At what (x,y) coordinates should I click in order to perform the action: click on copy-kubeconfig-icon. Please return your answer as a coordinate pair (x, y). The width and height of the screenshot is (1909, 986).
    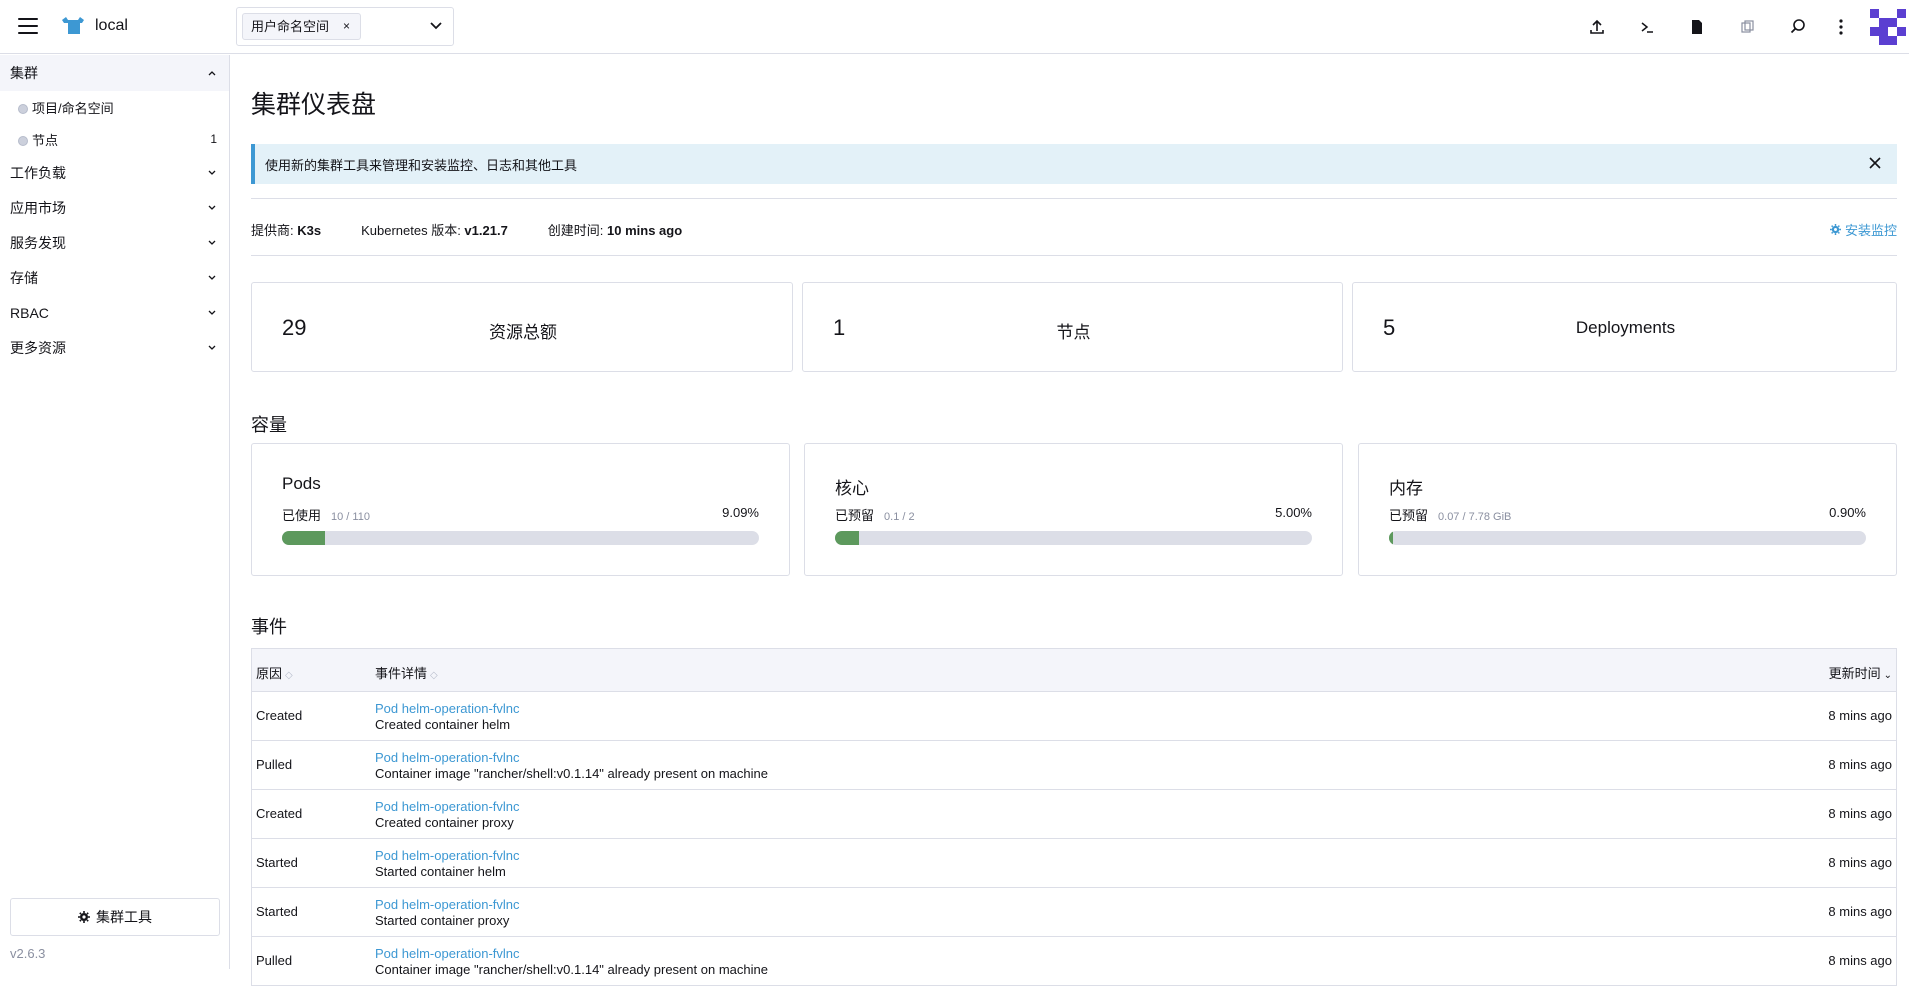
    Looking at the image, I should click on (1748, 27).